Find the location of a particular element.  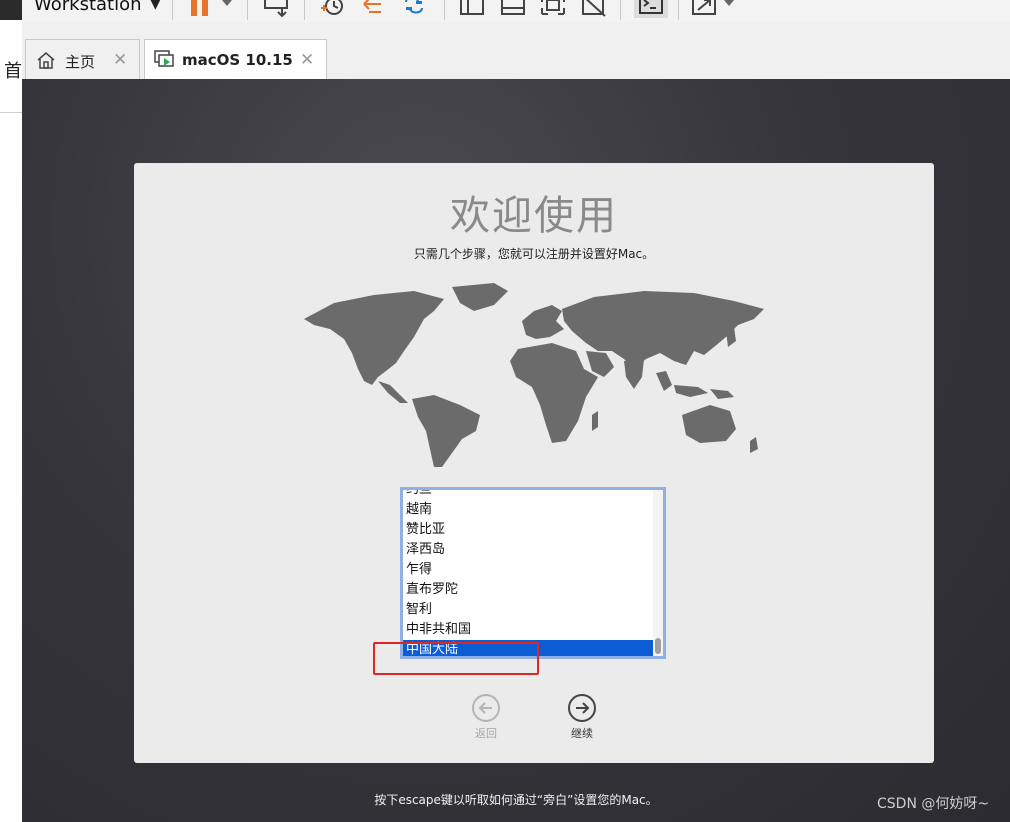

list-item: 越南 is located at coordinates (529, 510).